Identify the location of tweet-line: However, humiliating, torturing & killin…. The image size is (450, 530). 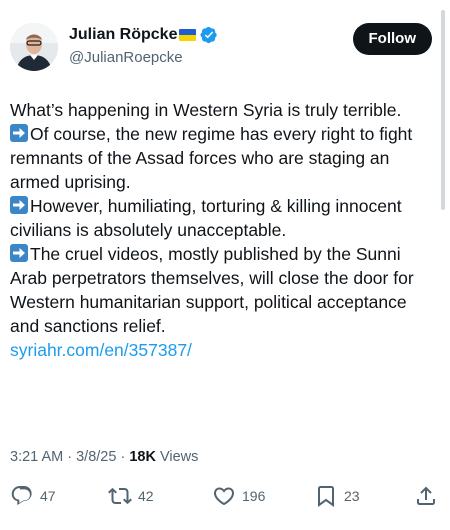
(222, 218).